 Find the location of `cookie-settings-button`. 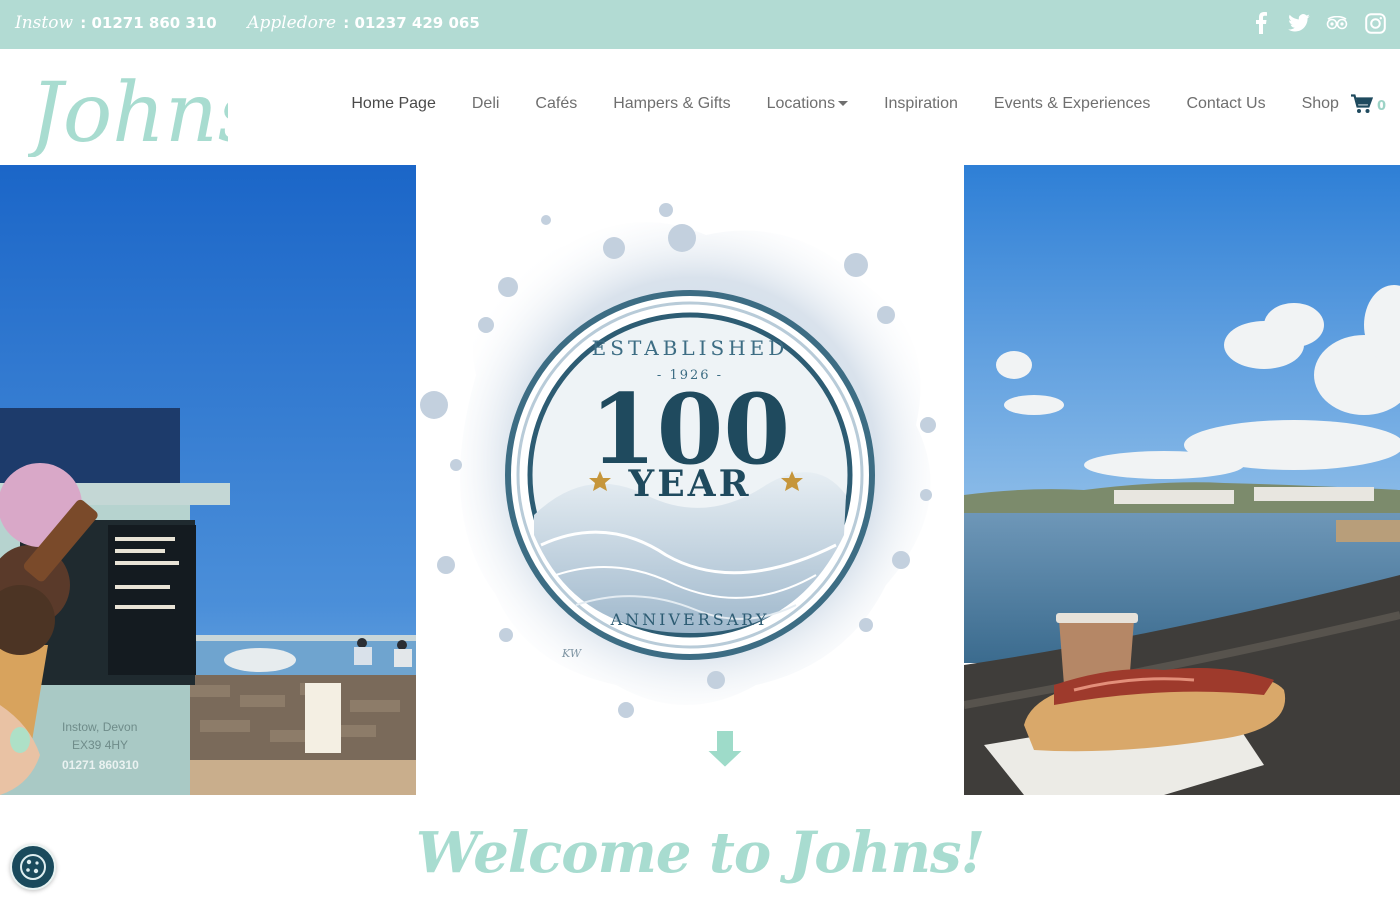

cookie-settings-button is located at coordinates (33, 867).